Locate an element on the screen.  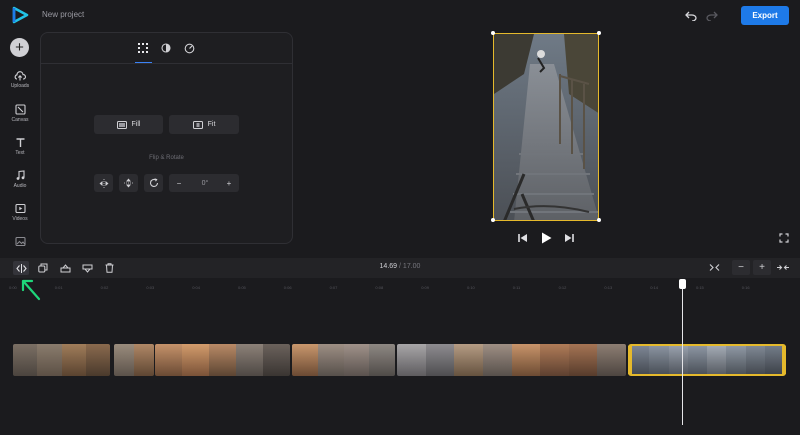
trim-end-button is located at coordinates (87, 268).